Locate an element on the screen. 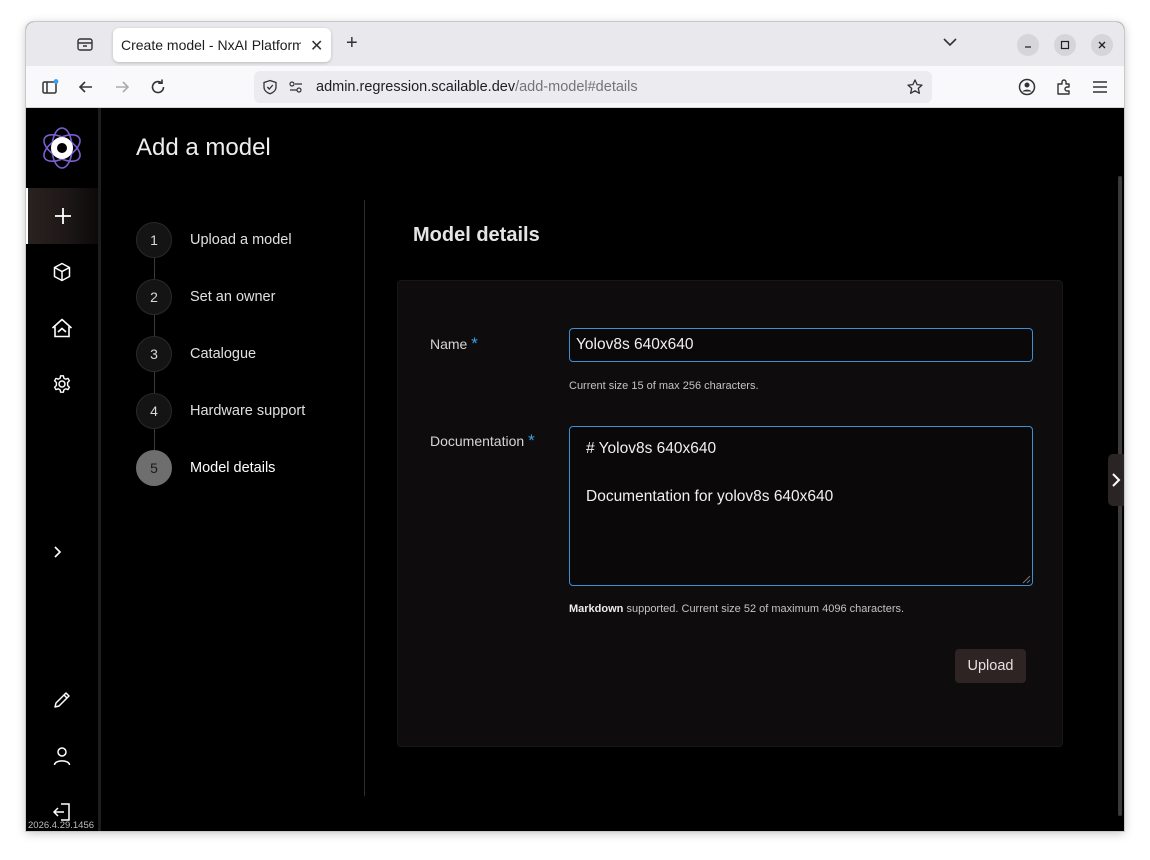 The height and width of the screenshot is (860, 1150). new-tab-button: + is located at coordinates (352, 43).